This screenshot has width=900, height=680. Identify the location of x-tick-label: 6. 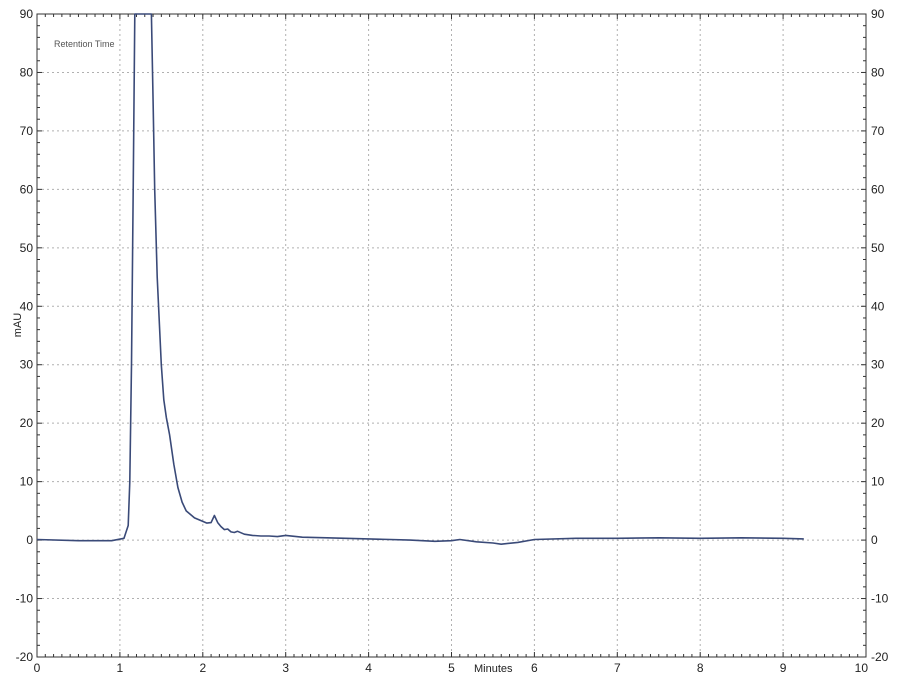
(534, 668).